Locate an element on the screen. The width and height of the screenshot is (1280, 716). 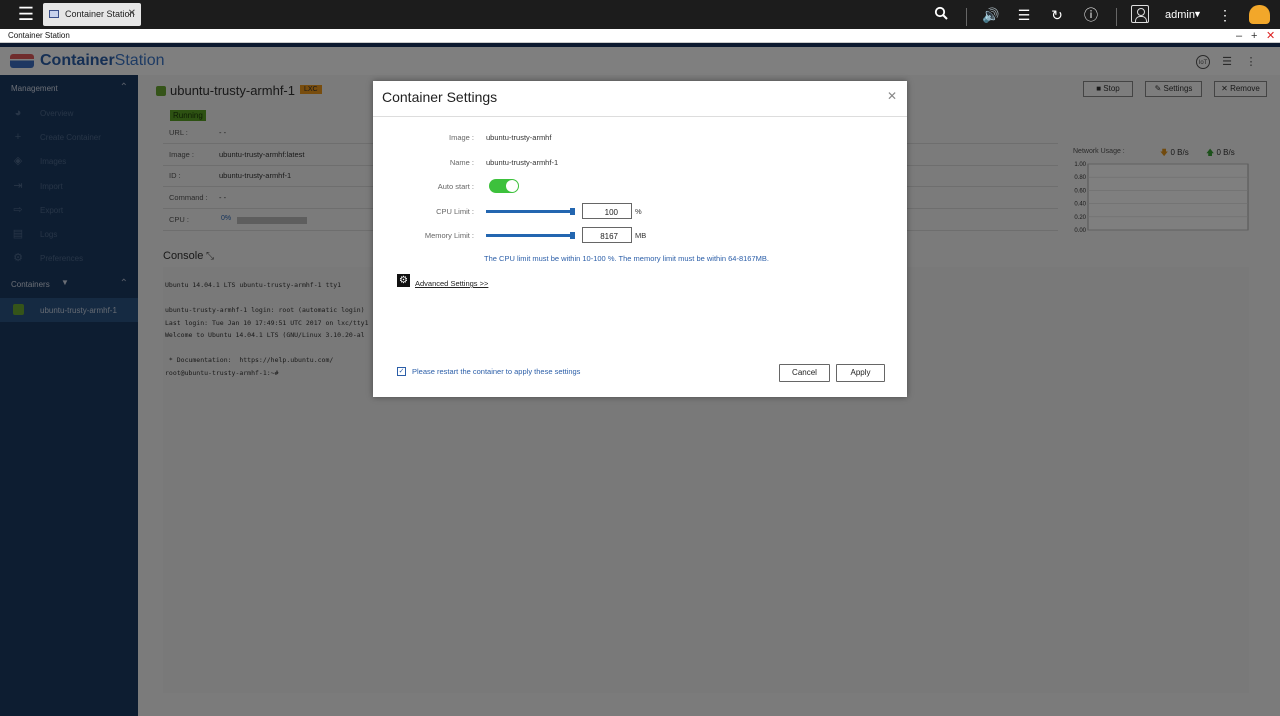
more-options-icon: ⋮ is located at coordinates (1225, 15).